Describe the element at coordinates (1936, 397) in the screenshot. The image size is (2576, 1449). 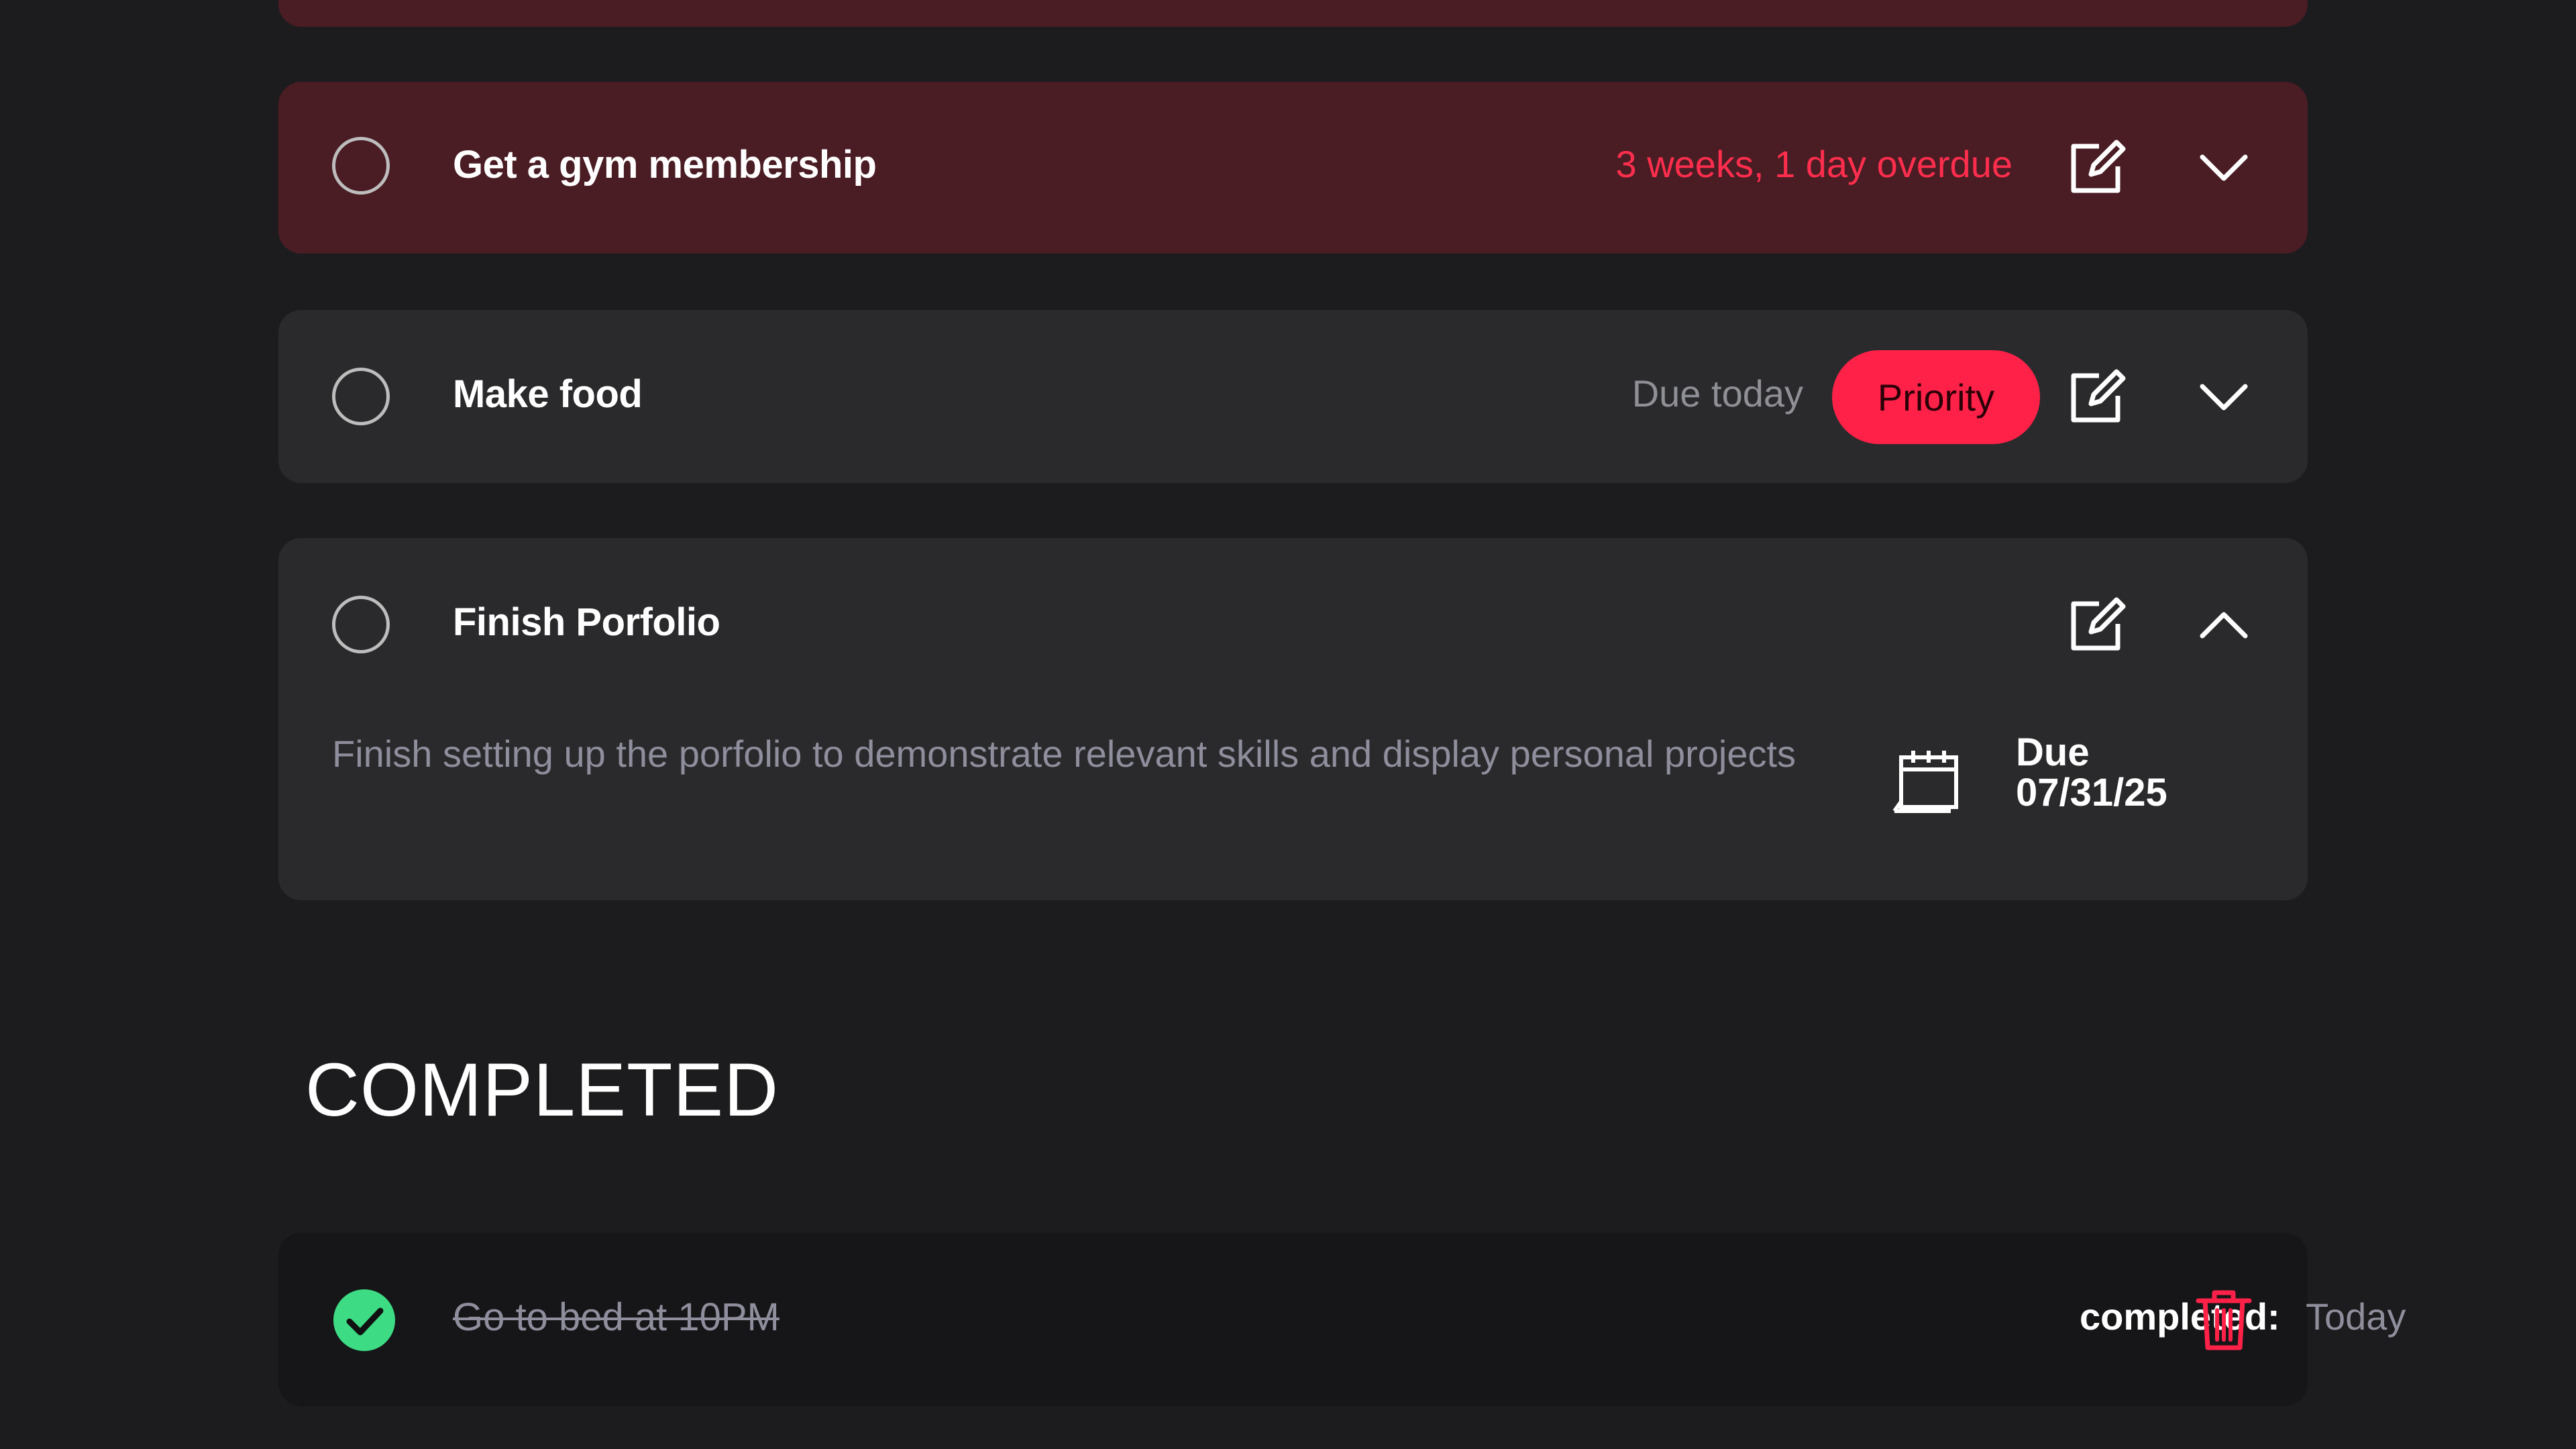
I see `priority-badge: Priority` at that location.